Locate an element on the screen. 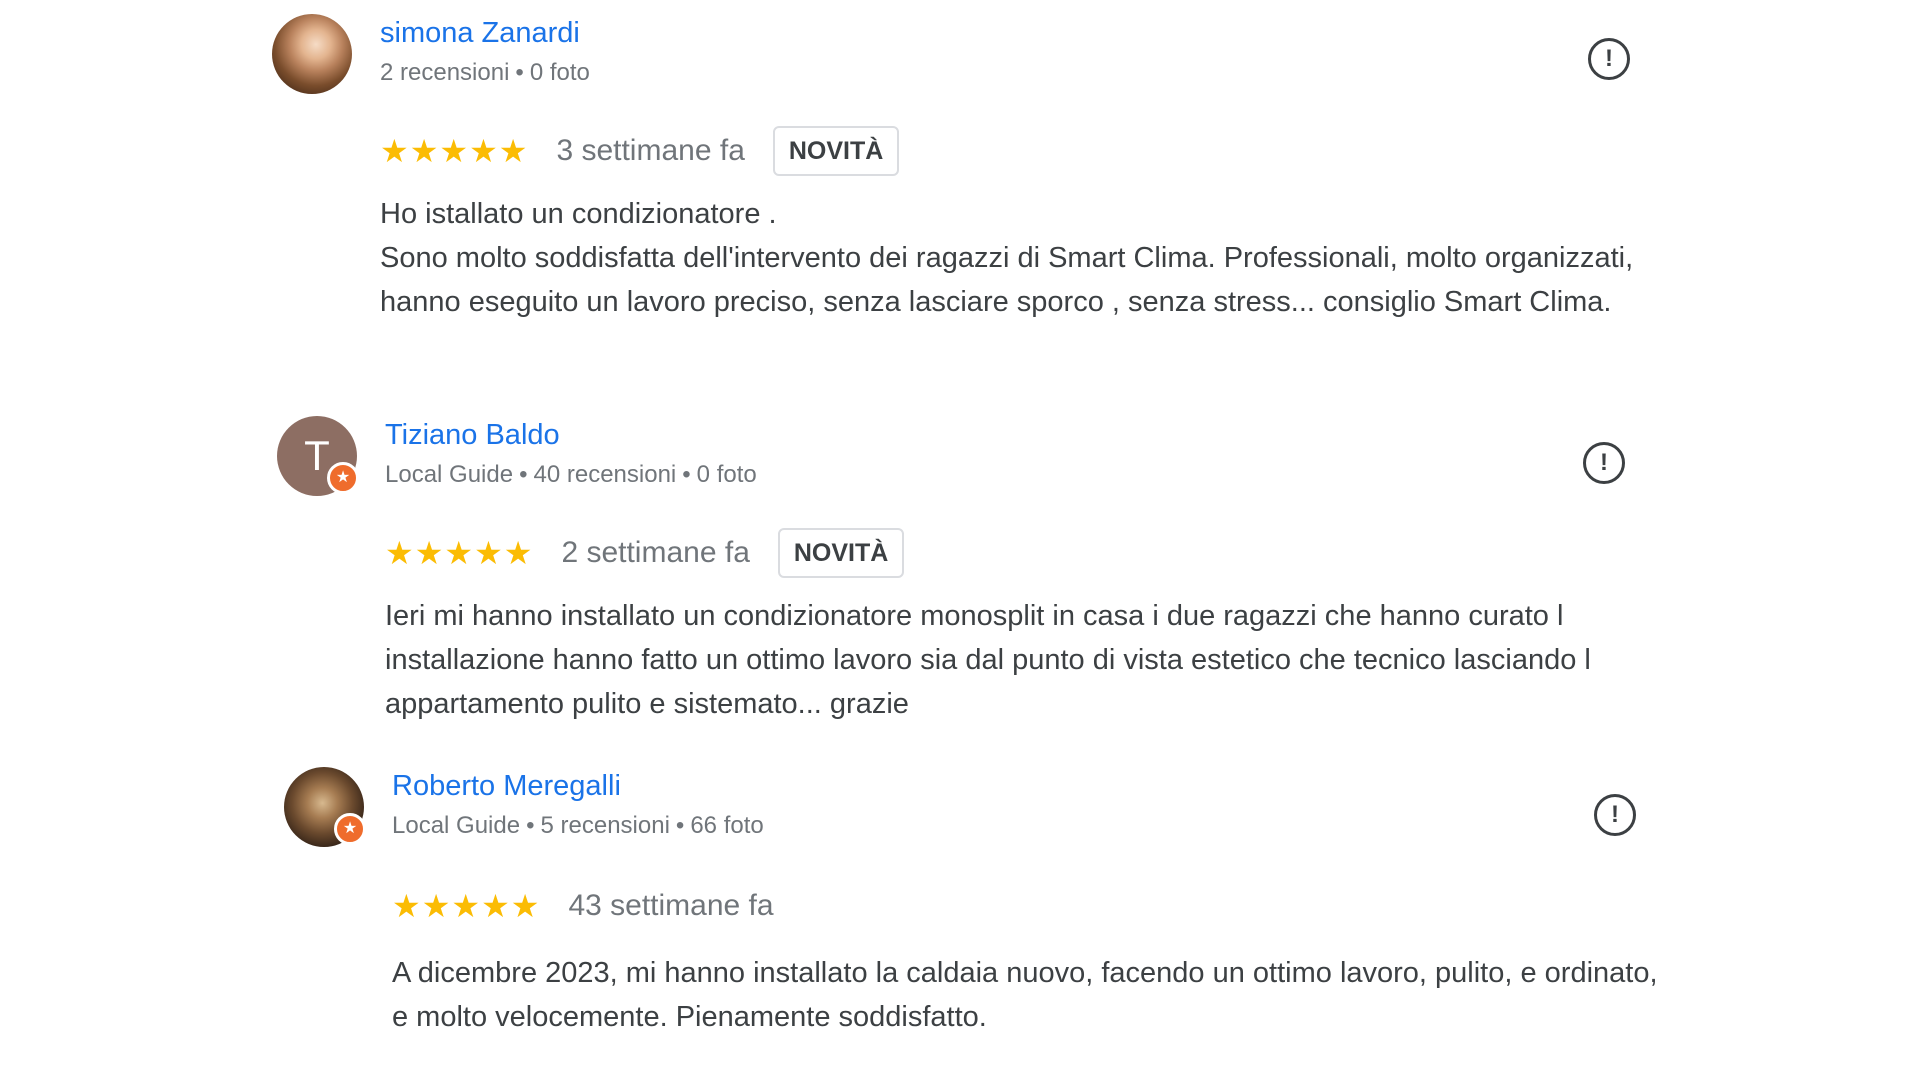 The width and height of the screenshot is (1920, 1080). author-meta: Local Guide • 40 recensioni • 0 foto is located at coordinates (571, 475).